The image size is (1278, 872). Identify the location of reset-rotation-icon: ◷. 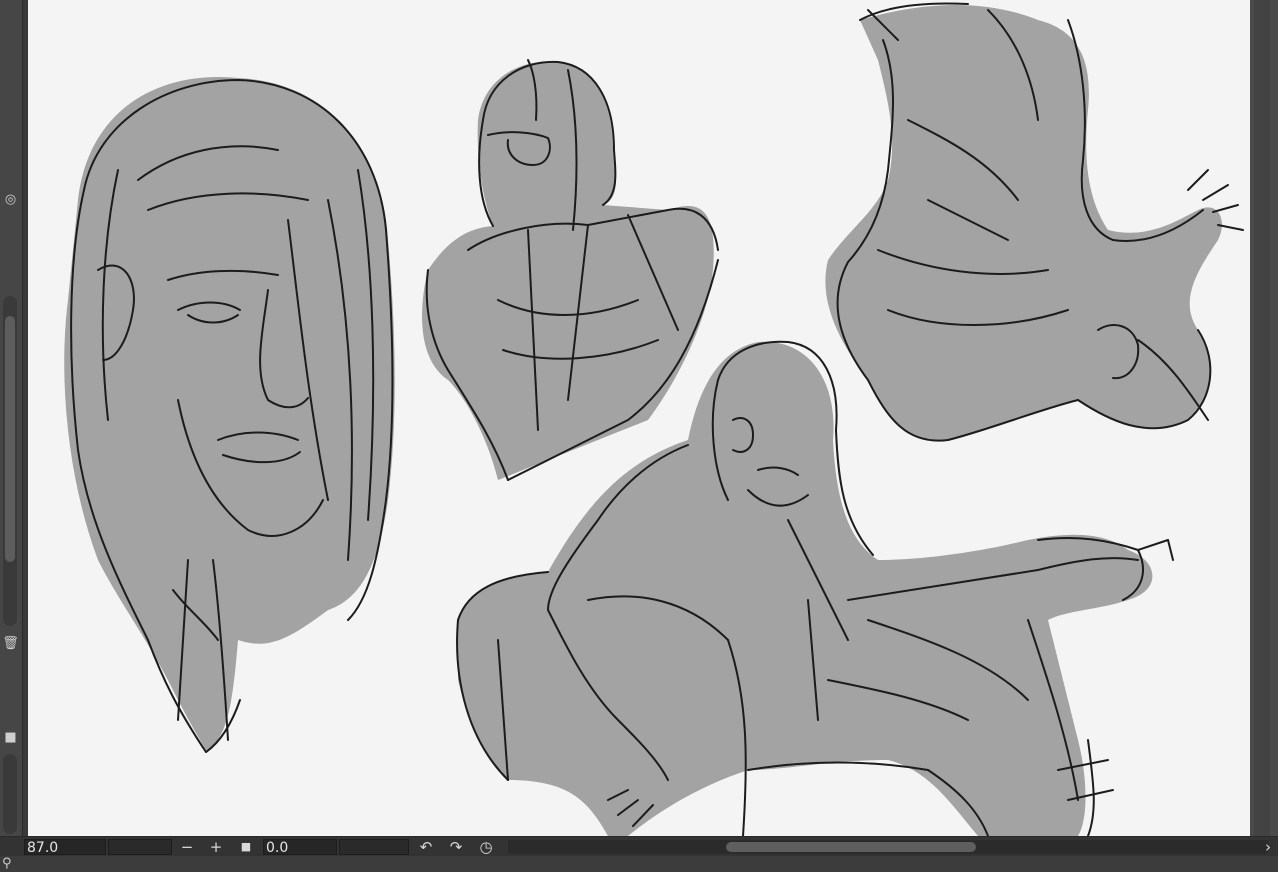
(486, 847).